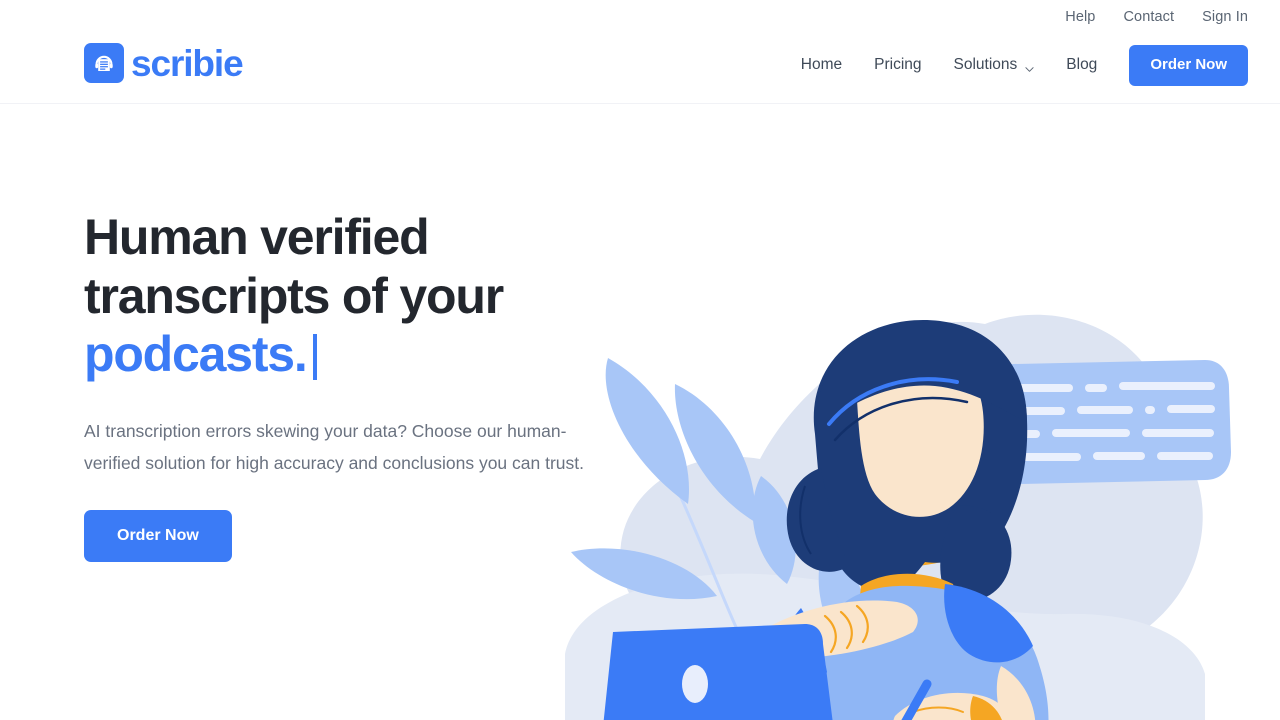  Describe the element at coordinates (158, 536) in the screenshot. I see `hero-order-now-button: Order Now` at that location.